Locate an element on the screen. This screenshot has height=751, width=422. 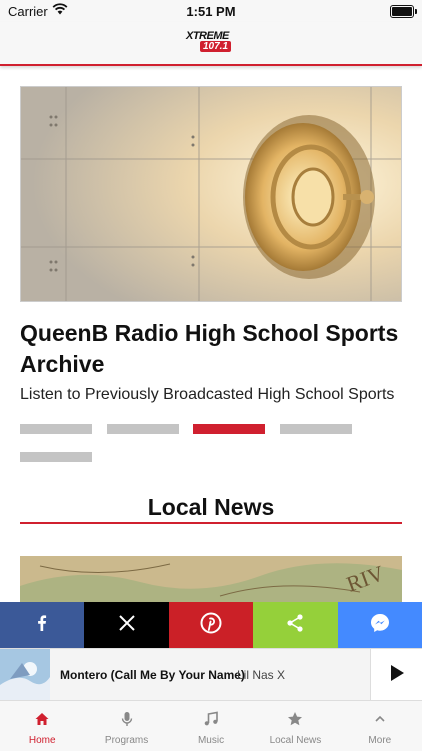
messenger-share-button is located at coordinates (379, 625).